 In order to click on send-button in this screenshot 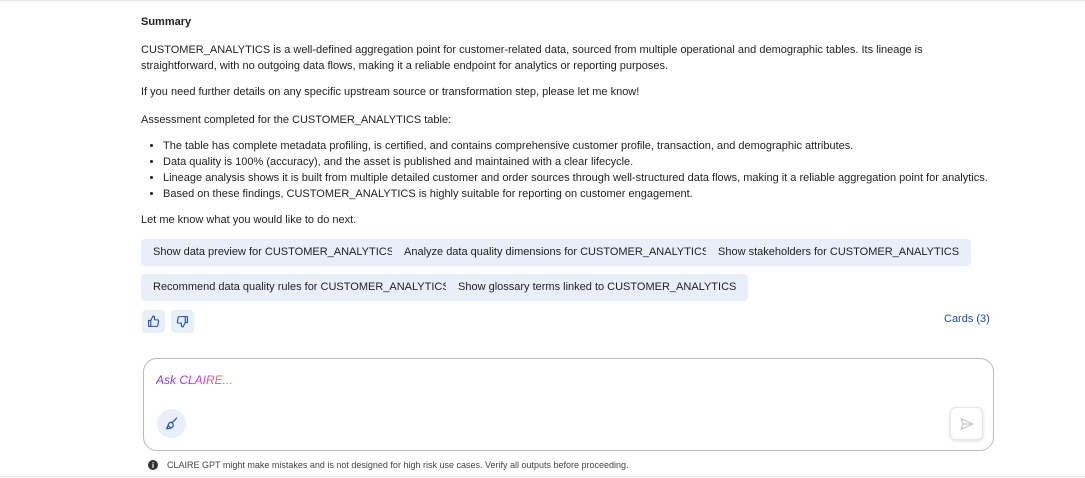, I will do `click(966, 423)`.